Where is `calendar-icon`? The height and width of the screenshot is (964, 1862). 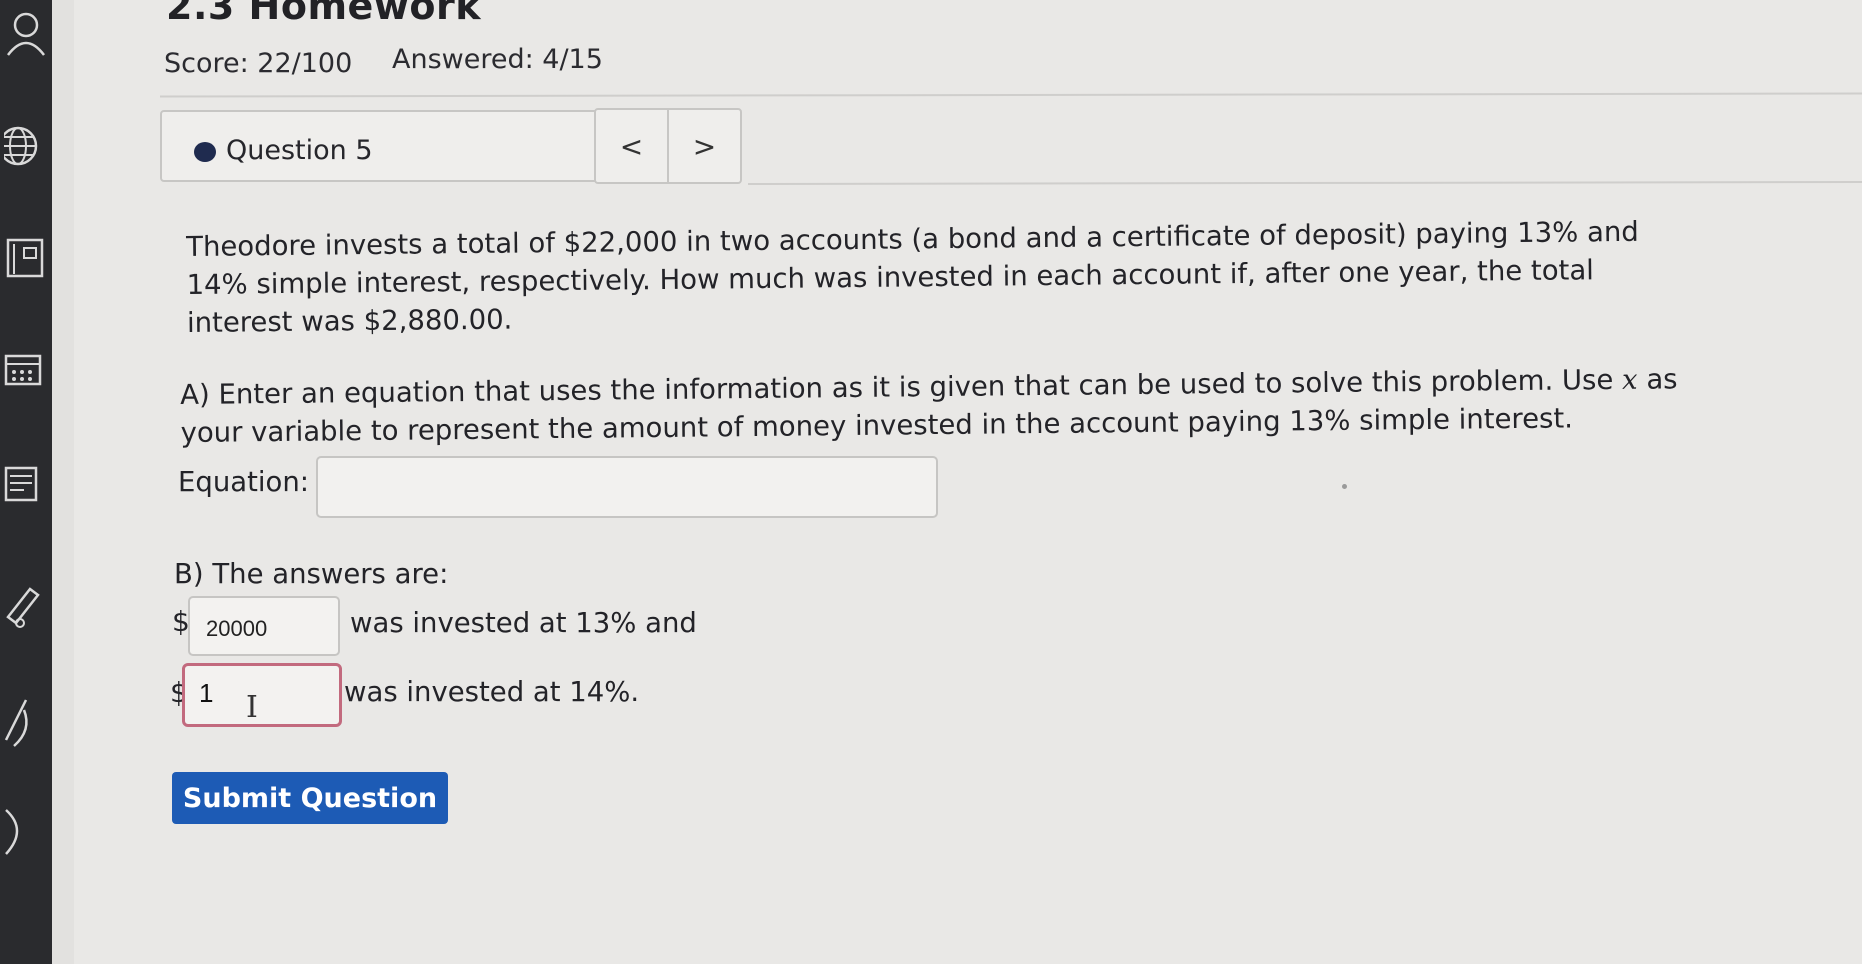
calendar-icon is located at coordinates (26, 370).